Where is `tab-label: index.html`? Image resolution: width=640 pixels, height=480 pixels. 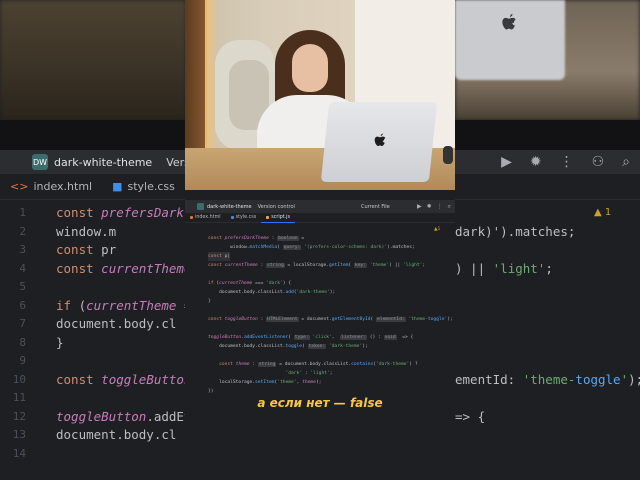
tab-label: index.html is located at coordinates (208, 217).